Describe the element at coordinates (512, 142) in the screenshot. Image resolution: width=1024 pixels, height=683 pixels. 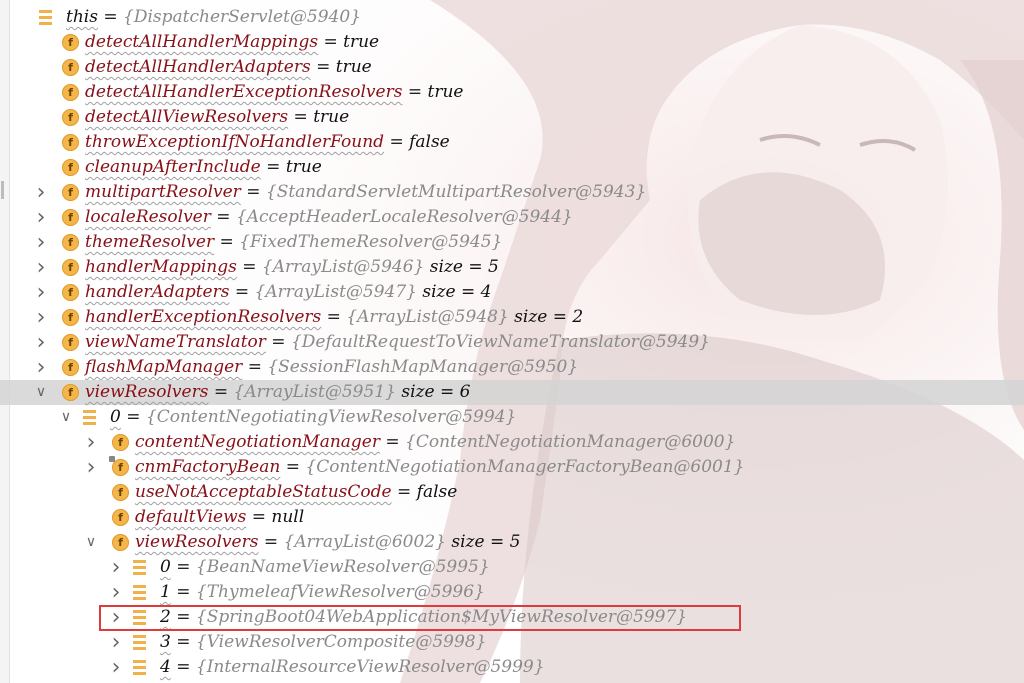
I see `tree-row: f throwExceptionIfNoHandlerFound = false` at that location.